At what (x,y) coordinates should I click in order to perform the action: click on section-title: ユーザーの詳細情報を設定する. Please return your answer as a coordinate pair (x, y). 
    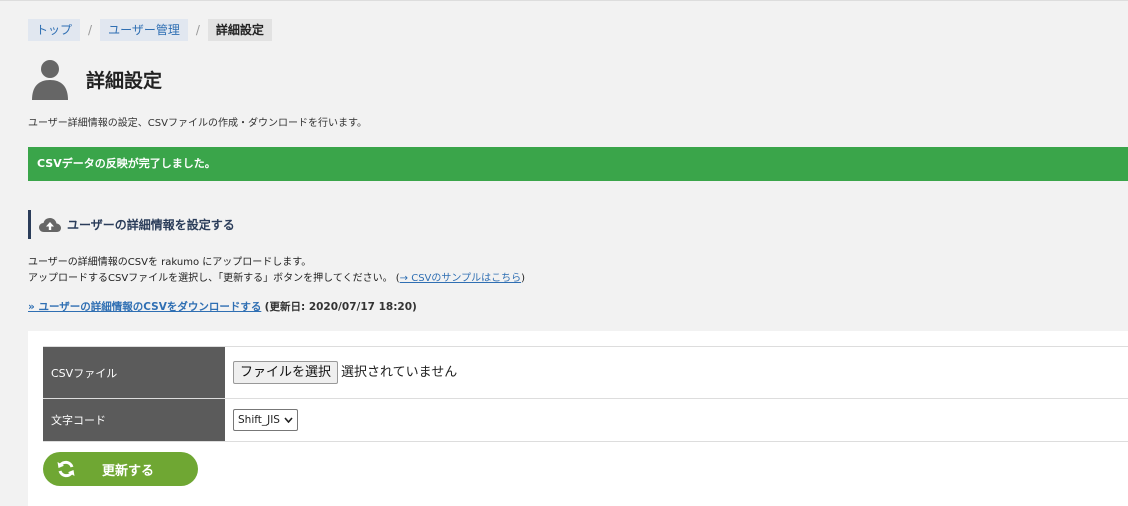
    Looking at the image, I should click on (151, 225).